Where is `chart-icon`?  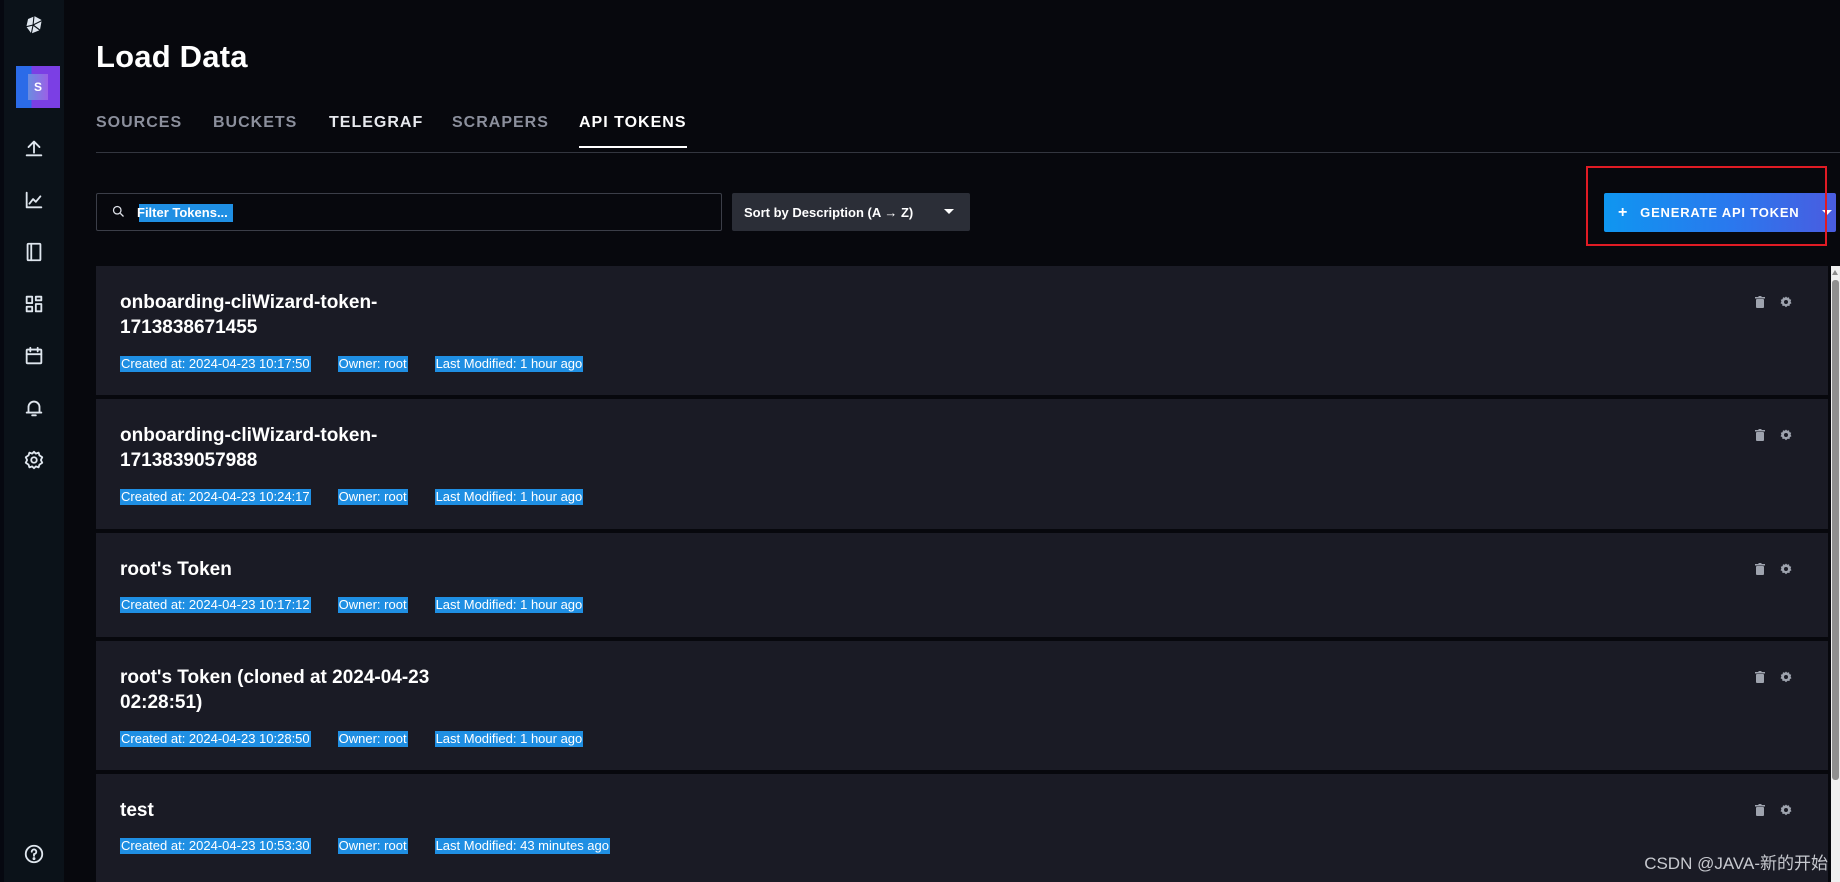 chart-icon is located at coordinates (34, 200).